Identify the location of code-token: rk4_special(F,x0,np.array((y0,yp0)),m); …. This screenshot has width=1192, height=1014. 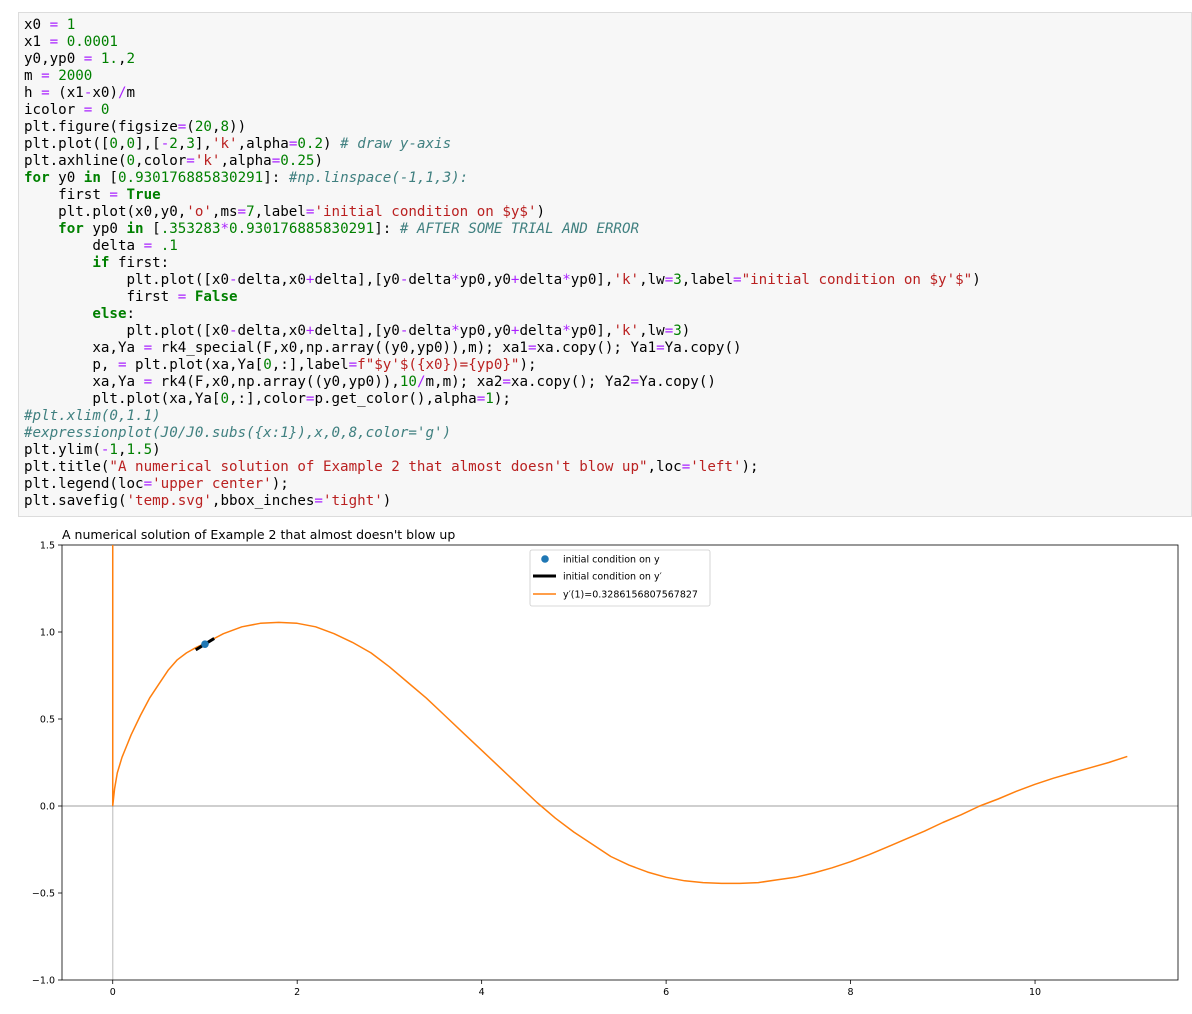
(340, 348).